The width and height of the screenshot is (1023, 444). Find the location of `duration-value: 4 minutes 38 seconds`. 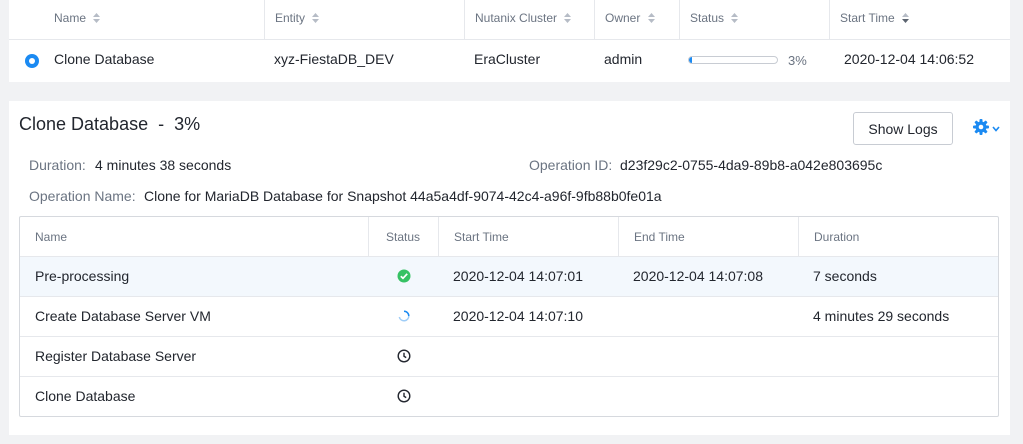

duration-value: 4 minutes 38 seconds is located at coordinates (163, 165).